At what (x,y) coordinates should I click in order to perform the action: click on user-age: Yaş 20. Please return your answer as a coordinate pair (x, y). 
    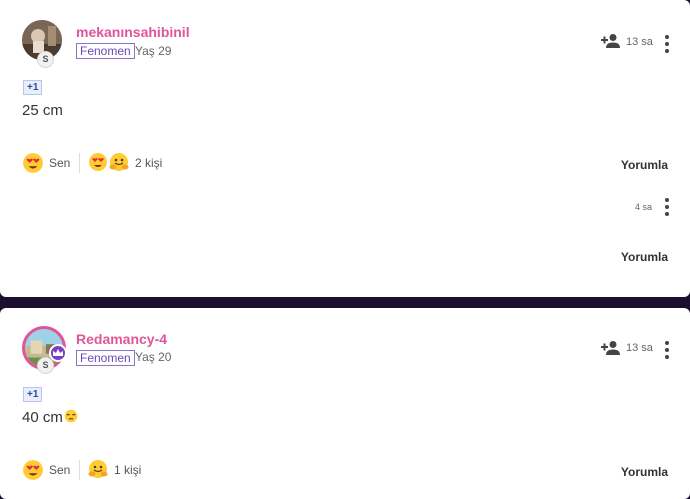
    Looking at the image, I should click on (153, 357).